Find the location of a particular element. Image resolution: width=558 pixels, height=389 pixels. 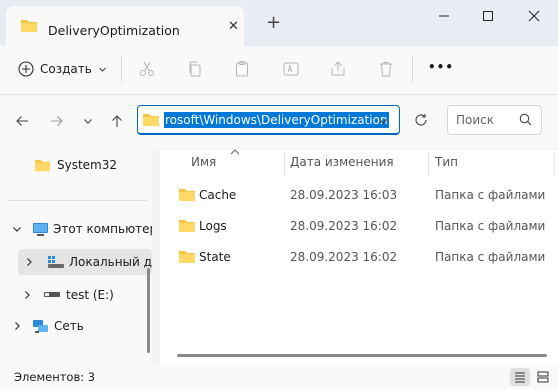

table-row: State 28.09.2023 16:02 Папка с файлами is located at coordinates (355, 257).